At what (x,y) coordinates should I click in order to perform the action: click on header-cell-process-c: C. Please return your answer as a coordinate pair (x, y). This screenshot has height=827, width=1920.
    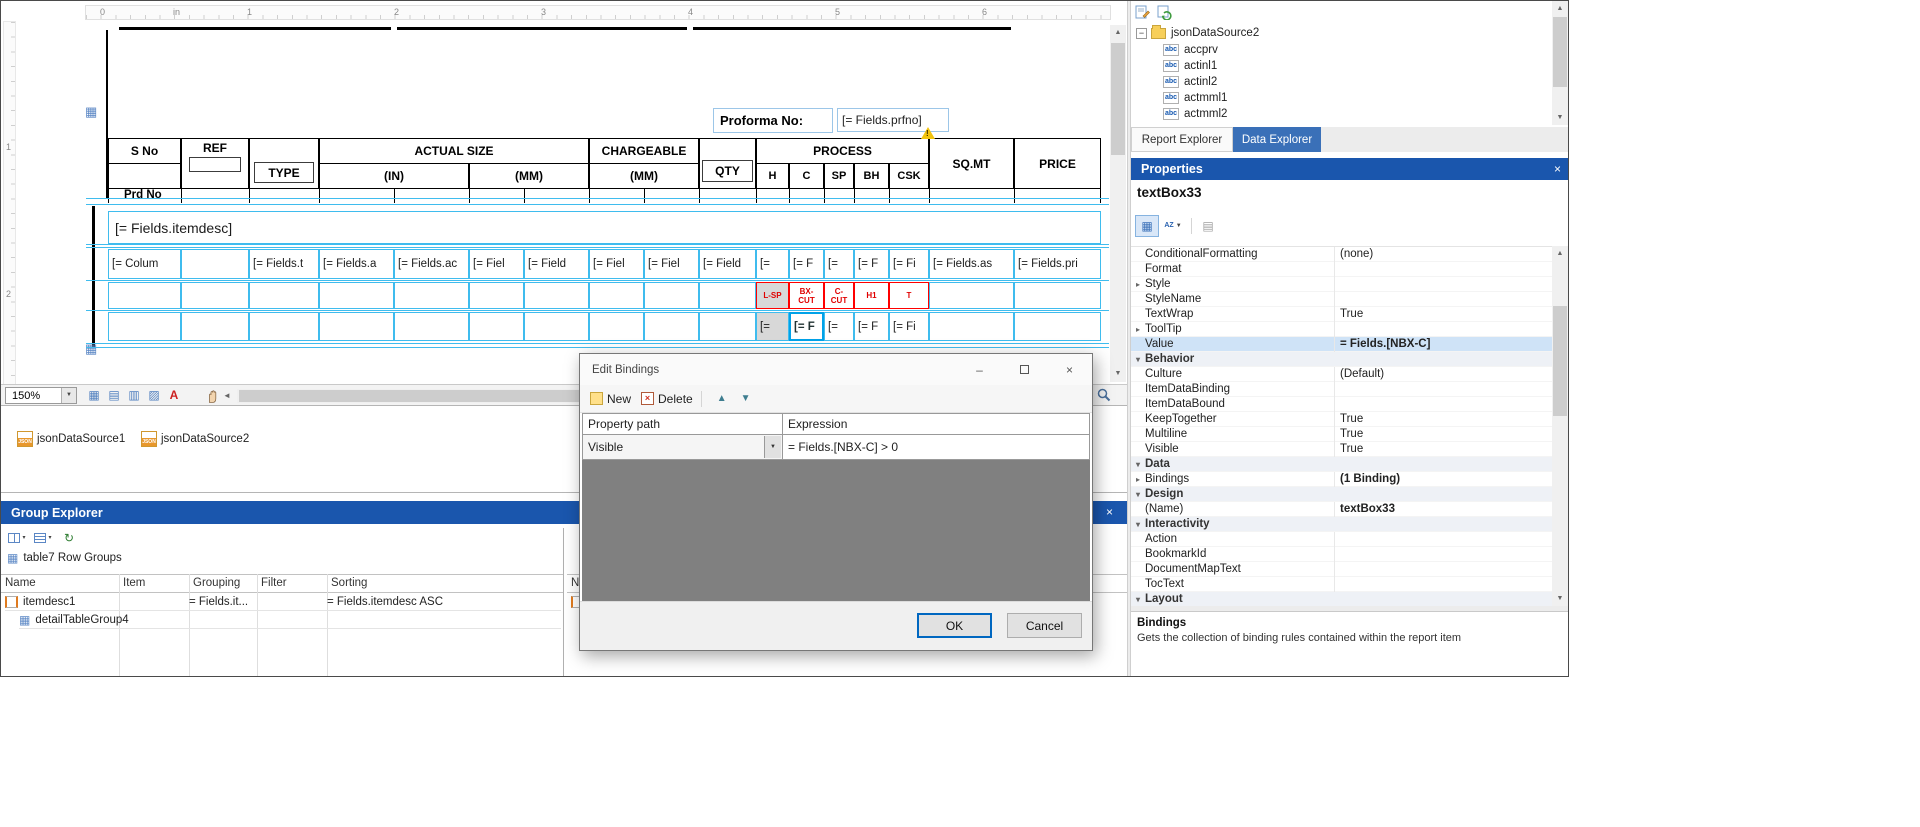
    Looking at the image, I should click on (806, 176).